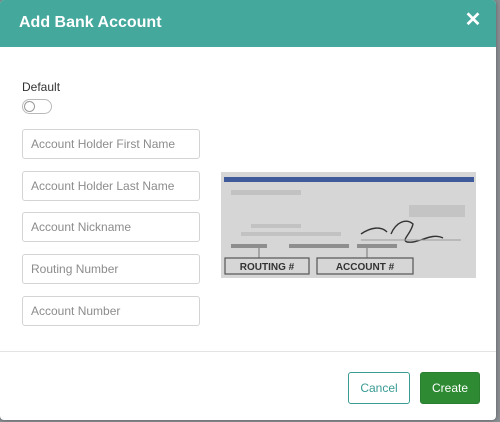 The height and width of the screenshot is (422, 500). Describe the element at coordinates (37, 106) in the screenshot. I see `default-toggle` at that location.